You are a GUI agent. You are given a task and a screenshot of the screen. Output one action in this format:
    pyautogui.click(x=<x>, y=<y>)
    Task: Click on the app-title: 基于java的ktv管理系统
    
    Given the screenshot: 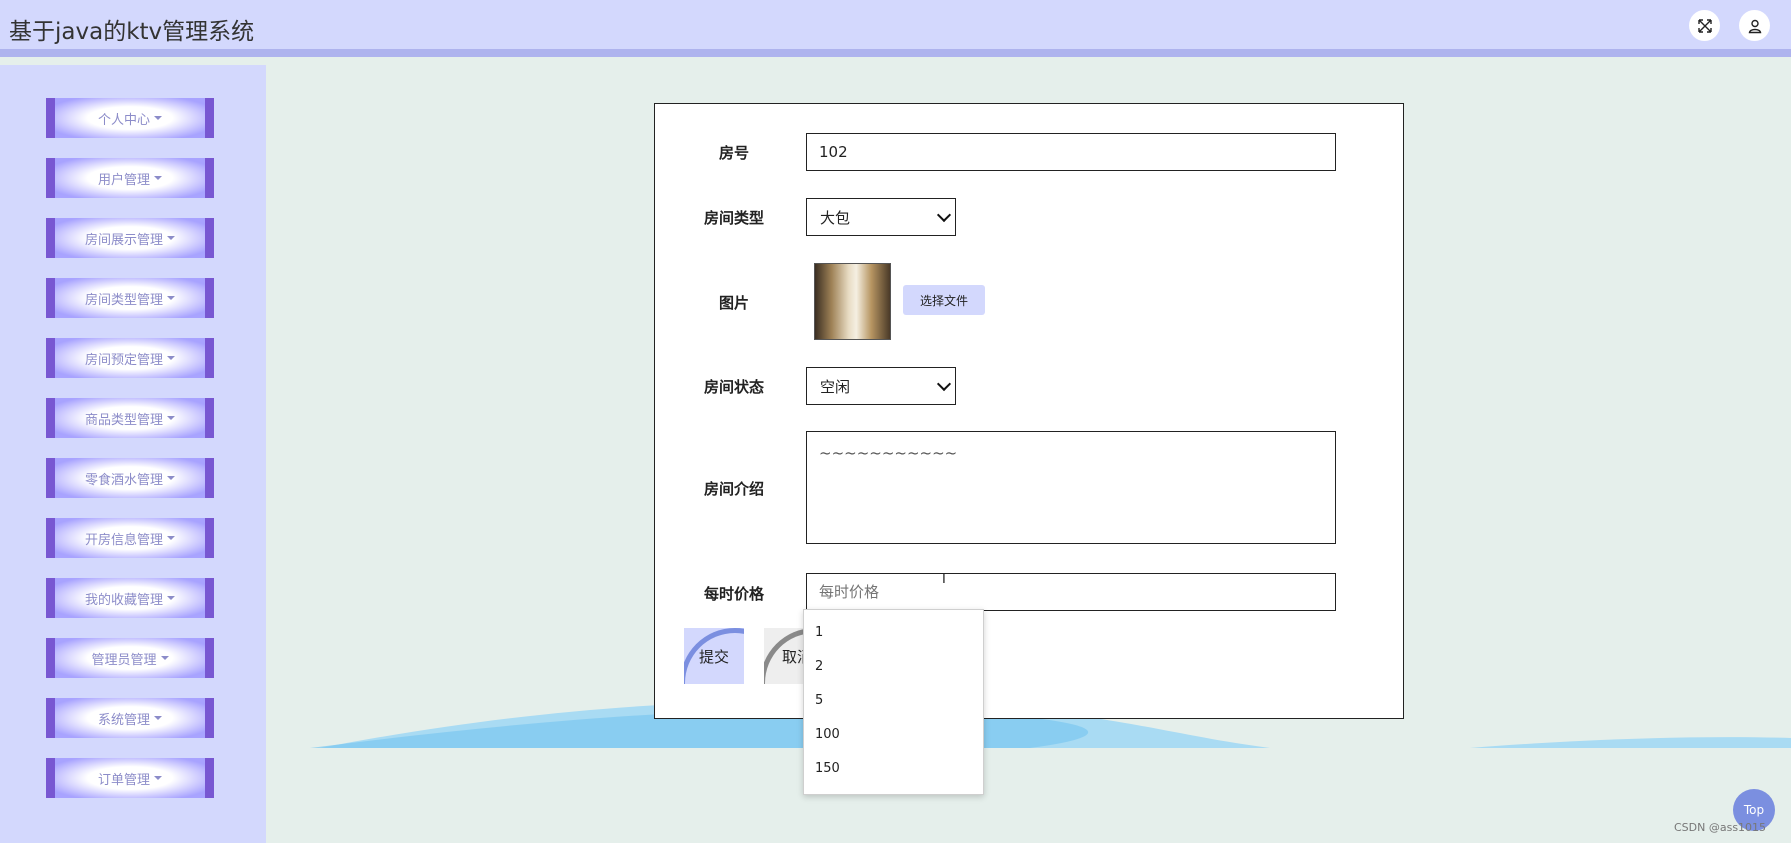 What is the action you would take?
    pyautogui.click(x=132, y=32)
    